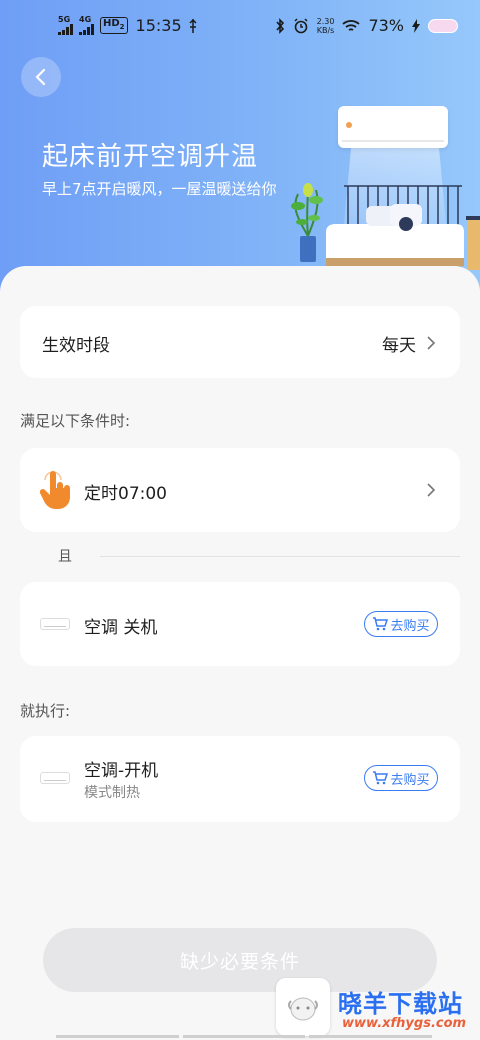 The image size is (480, 1040). Describe the element at coordinates (393, 127) in the screenshot. I see `air-conditioner-illustration` at that location.